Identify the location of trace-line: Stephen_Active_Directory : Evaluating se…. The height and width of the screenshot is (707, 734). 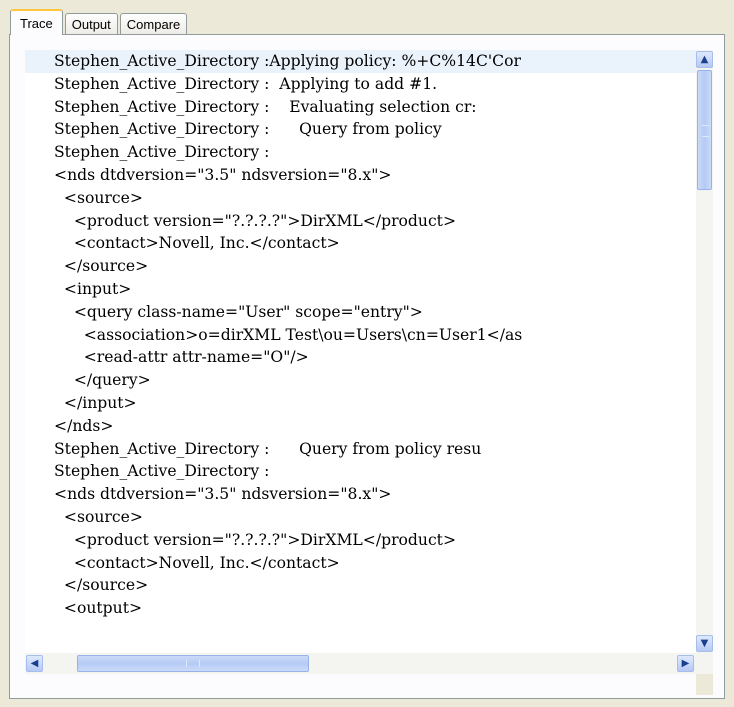
(265, 106).